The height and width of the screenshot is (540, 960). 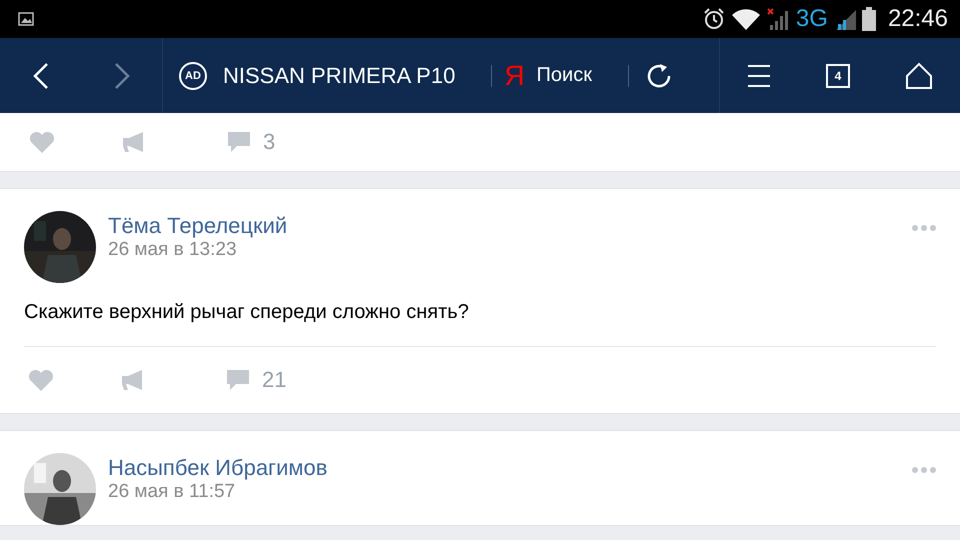 I want to click on comment-count: 21, so click(x=274, y=380).